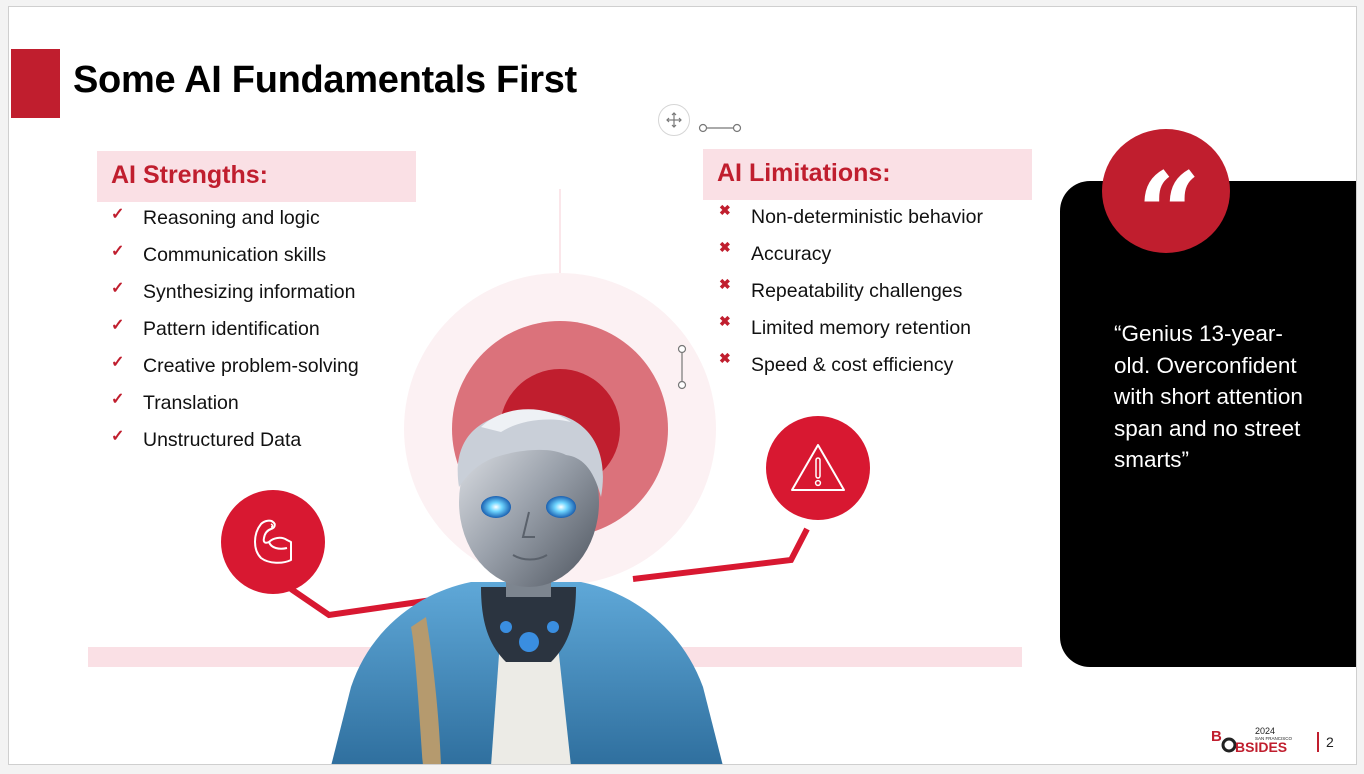 The width and height of the screenshot is (1364, 774). What do you see at coordinates (682, 367) in the screenshot?
I see `connector-handle-vertical-icon` at bounding box center [682, 367].